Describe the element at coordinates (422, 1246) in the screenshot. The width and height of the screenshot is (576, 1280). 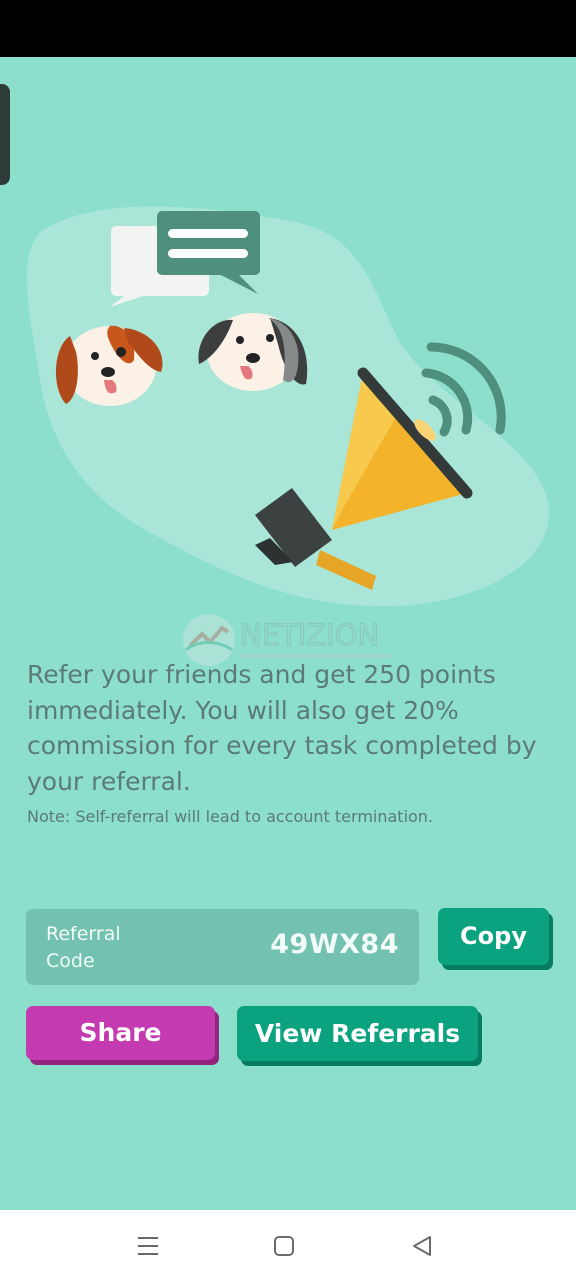
I see `triangle-back-icon` at that location.